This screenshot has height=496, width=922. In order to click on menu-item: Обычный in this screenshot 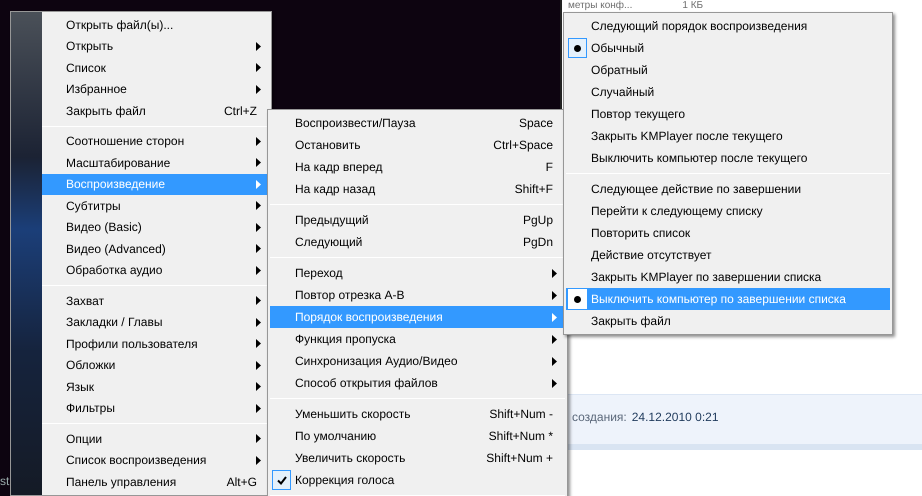, I will do `click(728, 48)`.